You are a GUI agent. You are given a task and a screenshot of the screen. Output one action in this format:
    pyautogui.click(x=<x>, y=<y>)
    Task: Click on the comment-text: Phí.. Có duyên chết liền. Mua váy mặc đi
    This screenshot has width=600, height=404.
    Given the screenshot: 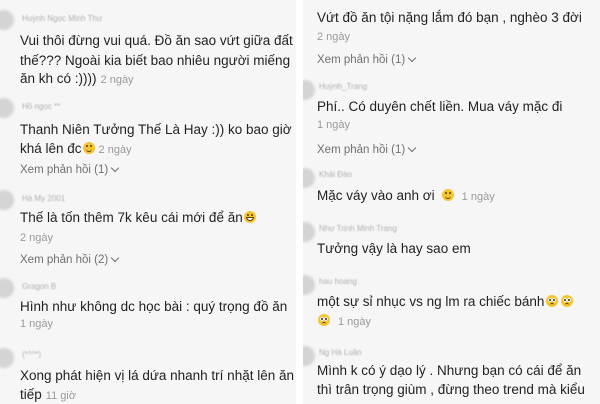 What is the action you would take?
    pyautogui.click(x=440, y=106)
    